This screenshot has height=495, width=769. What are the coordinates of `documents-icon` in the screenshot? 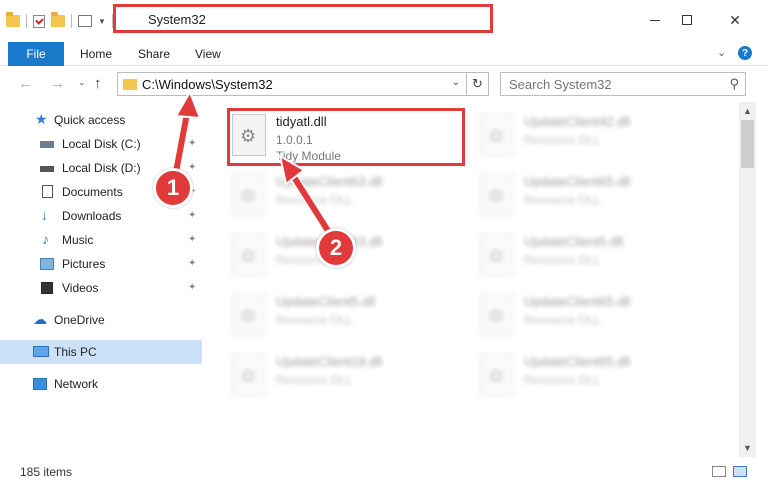 It's located at (47, 191).